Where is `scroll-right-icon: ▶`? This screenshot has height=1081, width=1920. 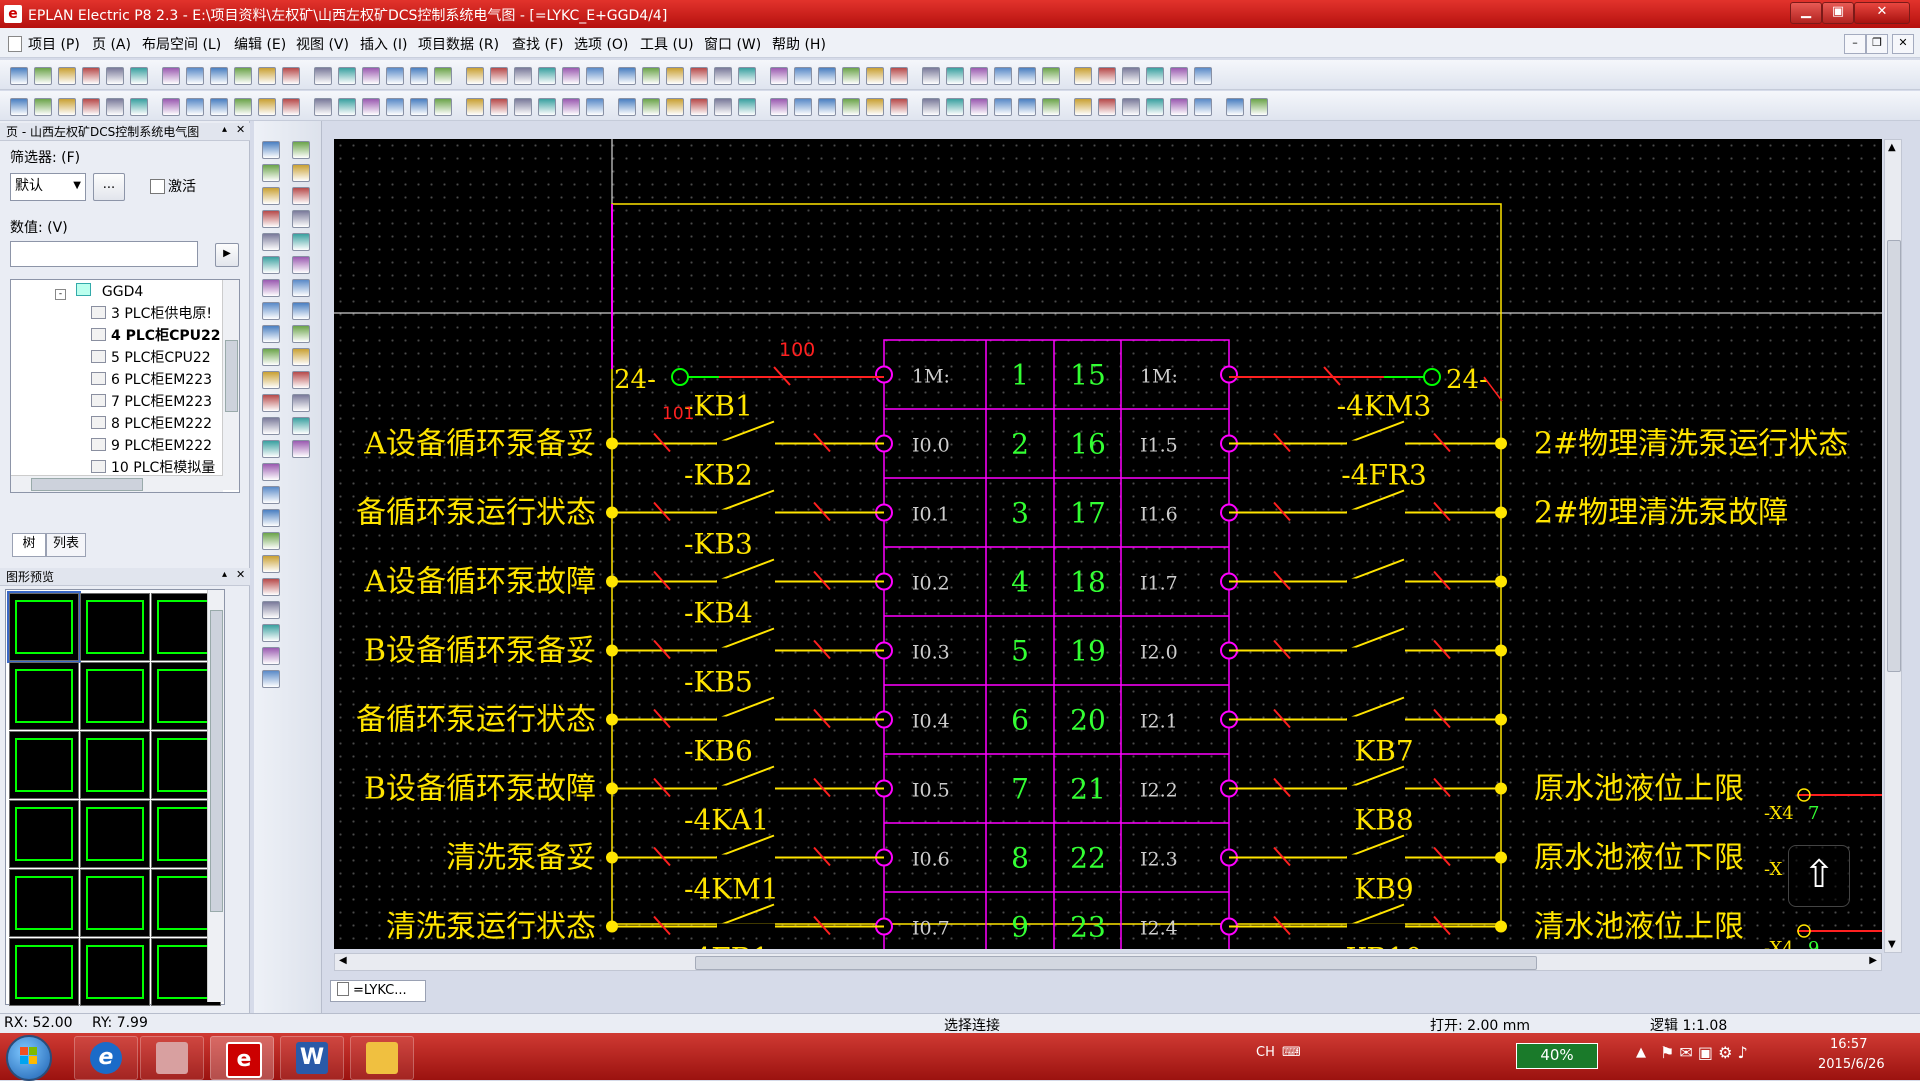 scroll-right-icon: ▶ is located at coordinates (1873, 960).